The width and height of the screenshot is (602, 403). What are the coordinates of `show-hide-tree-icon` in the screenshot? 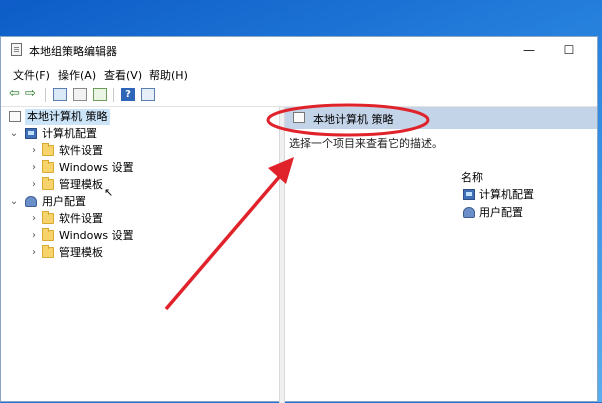 It's located at (60, 94).